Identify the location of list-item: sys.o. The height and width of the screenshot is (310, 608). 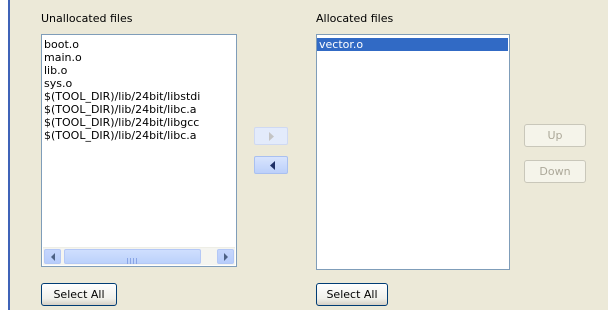
(139, 83).